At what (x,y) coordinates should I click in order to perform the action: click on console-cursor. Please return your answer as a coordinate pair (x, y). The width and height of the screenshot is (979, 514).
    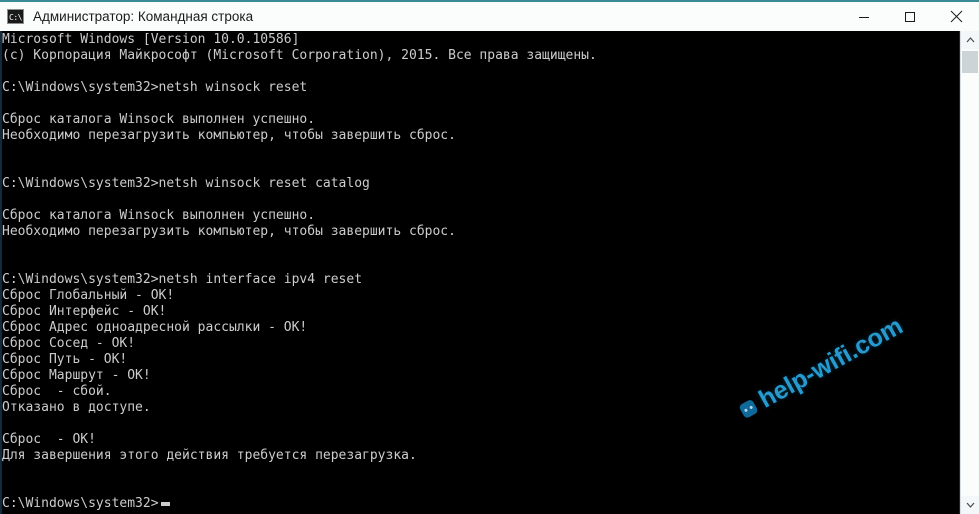
    Looking at the image, I should click on (165, 504).